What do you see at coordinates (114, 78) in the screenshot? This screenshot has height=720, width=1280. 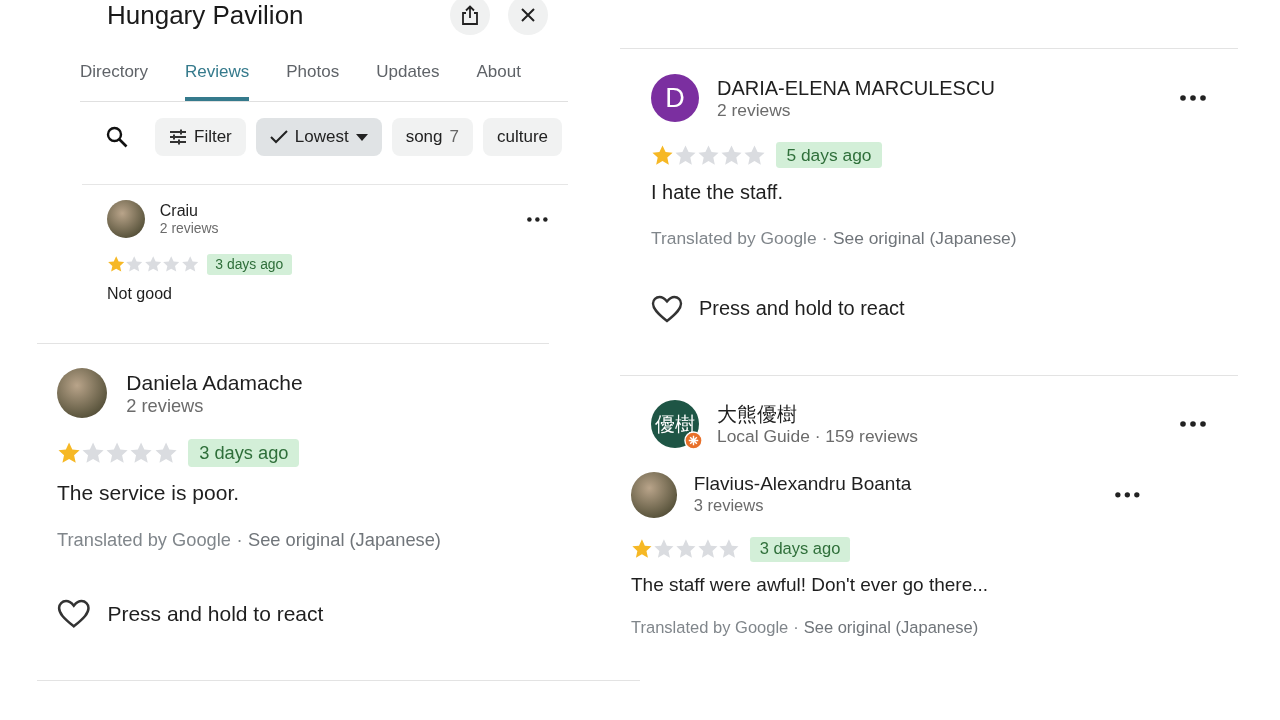 I see `tab: Directory` at bounding box center [114, 78].